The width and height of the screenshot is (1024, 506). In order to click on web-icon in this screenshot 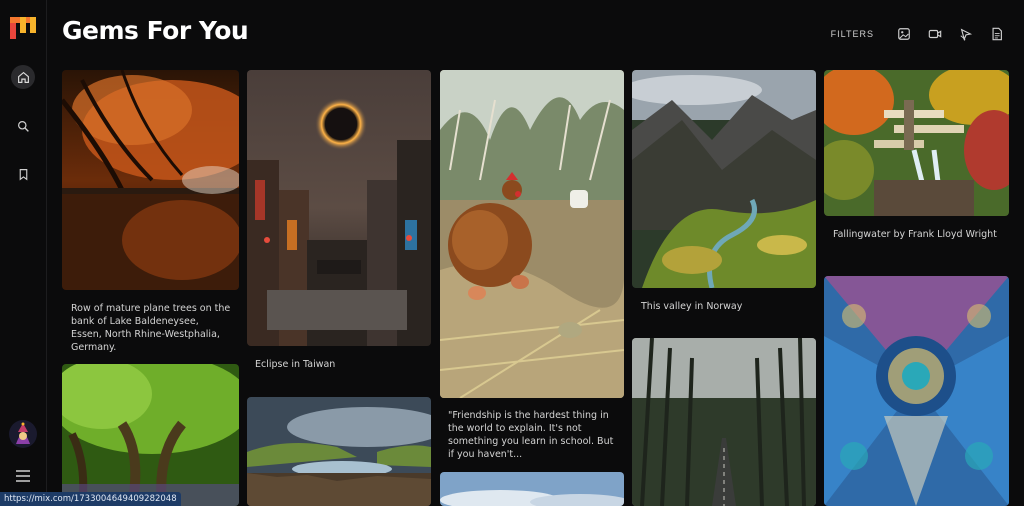, I will do `click(966, 34)`.